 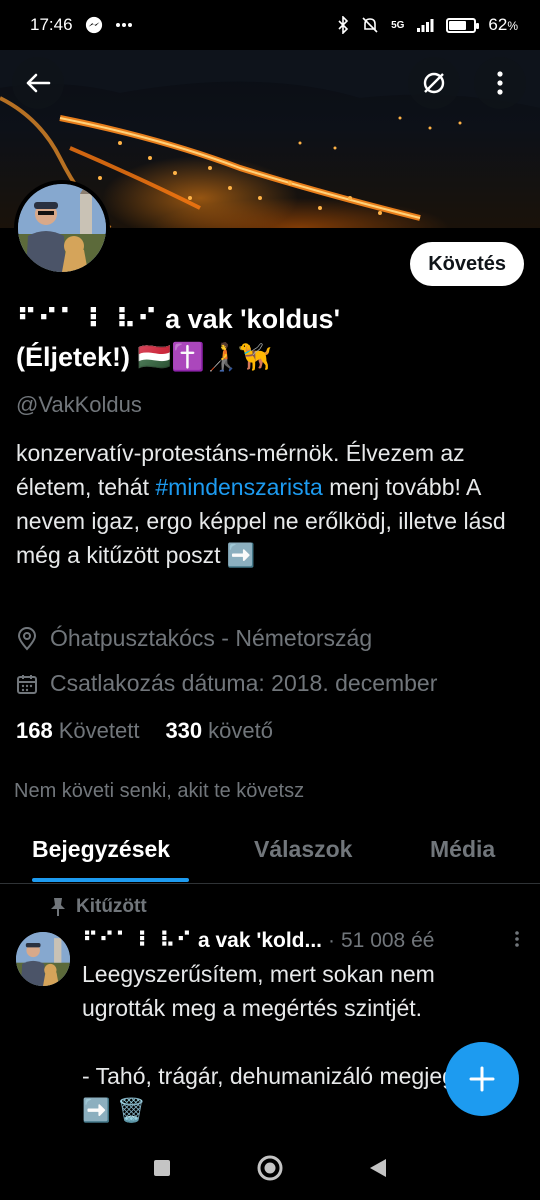 I want to click on profile-handle: @VakKoldus, so click(x=79, y=404).